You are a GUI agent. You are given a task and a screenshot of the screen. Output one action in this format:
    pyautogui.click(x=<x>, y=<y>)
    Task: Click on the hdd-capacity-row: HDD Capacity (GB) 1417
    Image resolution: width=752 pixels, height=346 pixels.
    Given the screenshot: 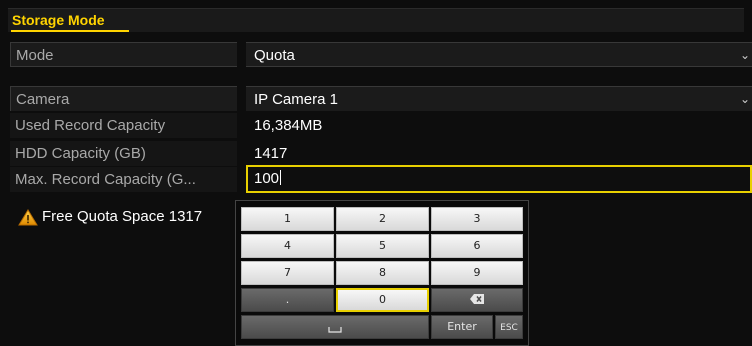 What is the action you would take?
    pyautogui.click(x=381, y=153)
    